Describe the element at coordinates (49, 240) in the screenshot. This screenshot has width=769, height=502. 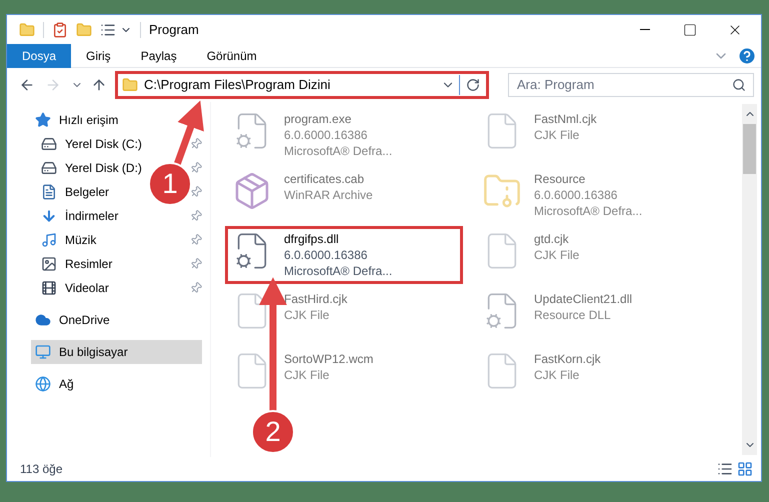
I see `music-note-icon` at that location.